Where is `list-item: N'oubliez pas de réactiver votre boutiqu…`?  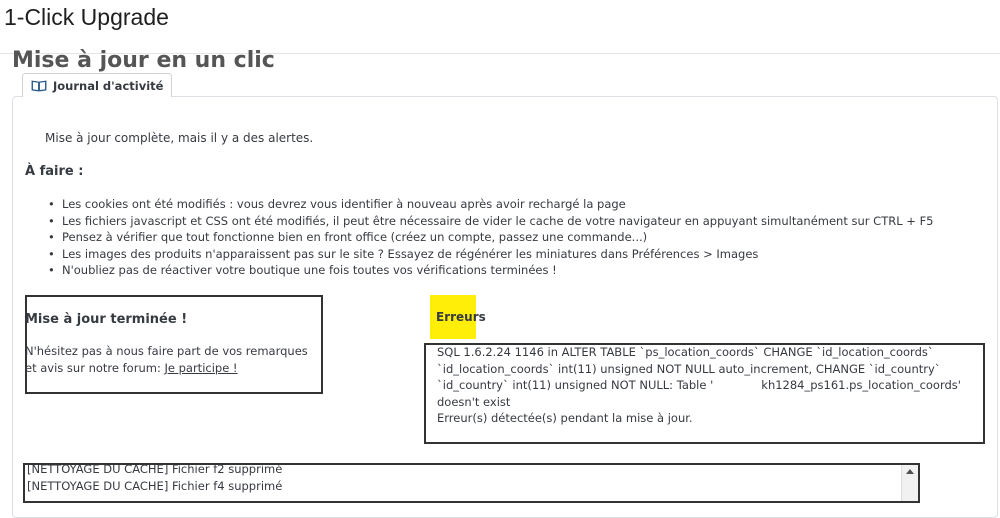 list-item: N'oubliez pas de réactiver votre boutiqu… is located at coordinates (491, 270).